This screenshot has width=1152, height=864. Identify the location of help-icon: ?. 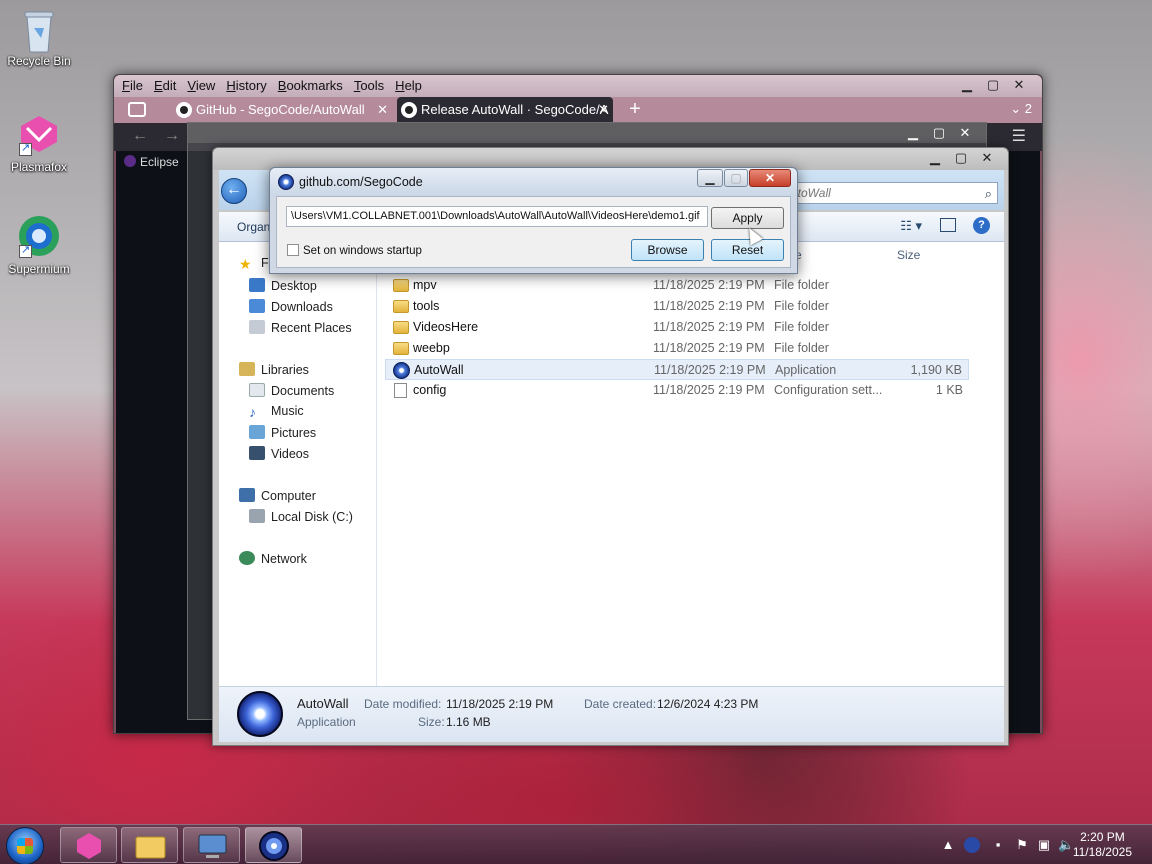
(981, 225).